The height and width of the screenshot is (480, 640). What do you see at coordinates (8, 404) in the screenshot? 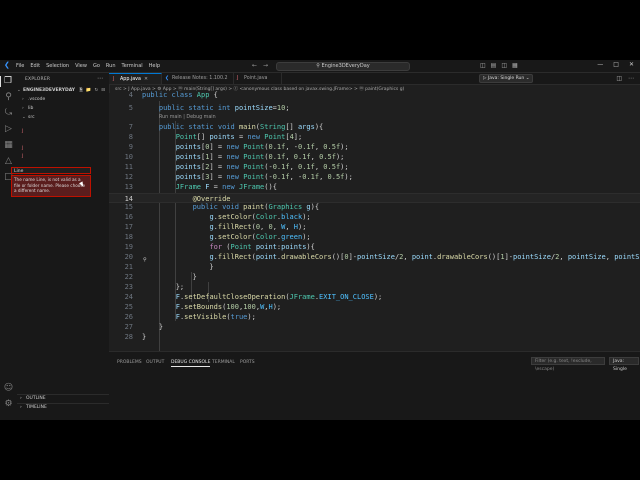
I see `settings-gear-icon: ⚙` at bounding box center [8, 404].